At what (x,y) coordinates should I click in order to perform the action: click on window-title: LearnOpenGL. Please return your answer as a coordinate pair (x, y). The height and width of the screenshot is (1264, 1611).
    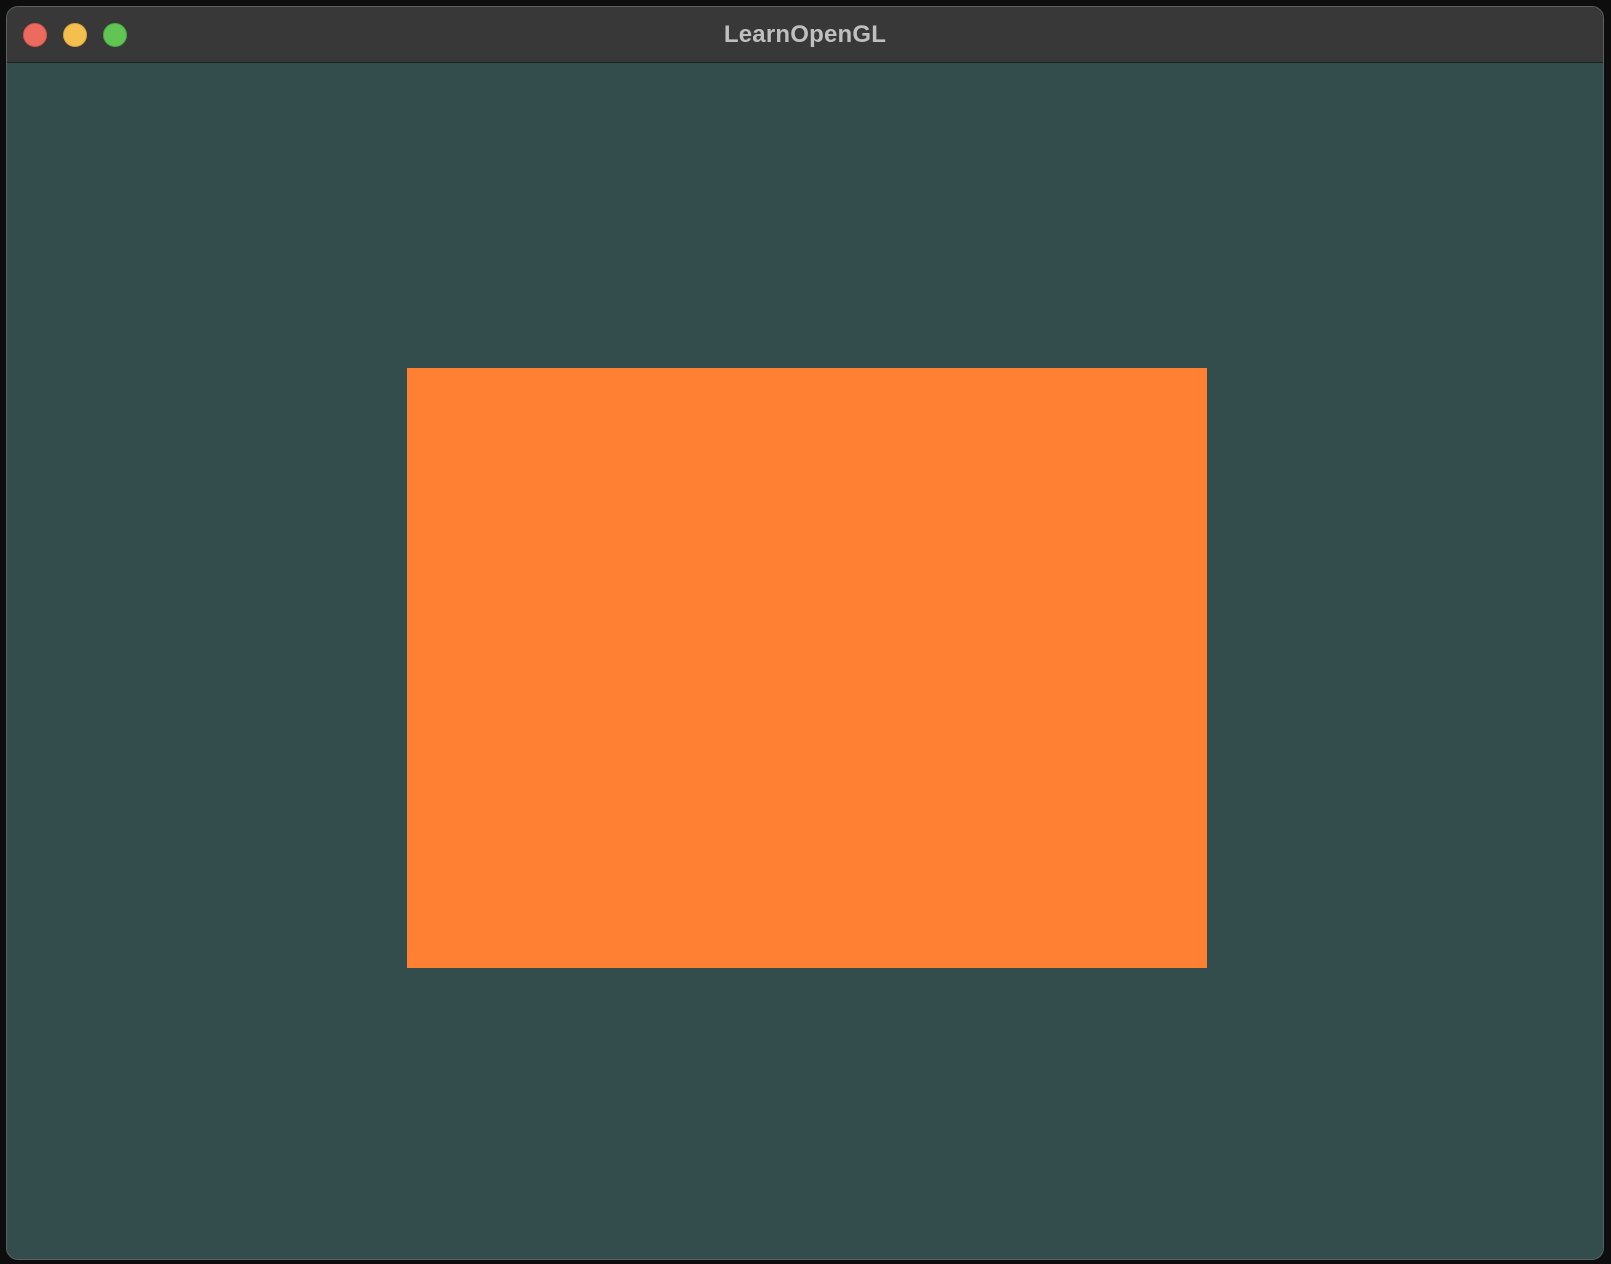
    Looking at the image, I should click on (805, 34).